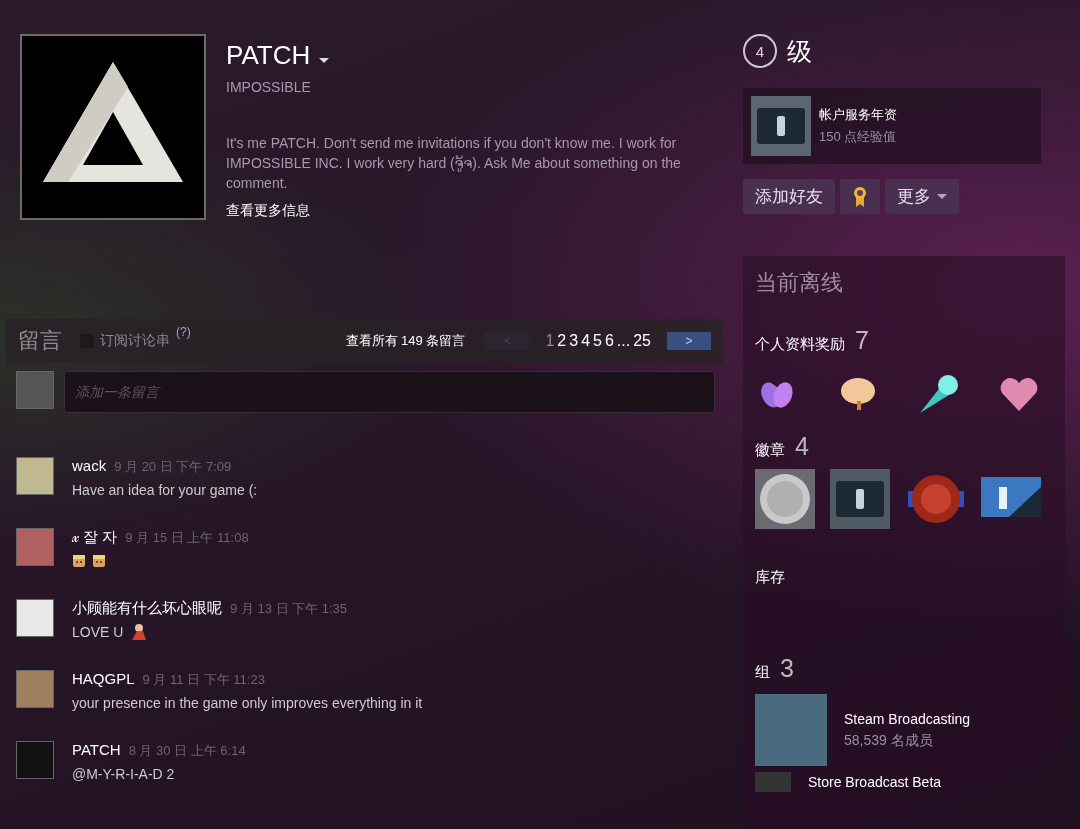 This screenshot has width=1080, height=829. I want to click on comment-timestamp: 9 月 20 日 下午 7:09, so click(173, 467).